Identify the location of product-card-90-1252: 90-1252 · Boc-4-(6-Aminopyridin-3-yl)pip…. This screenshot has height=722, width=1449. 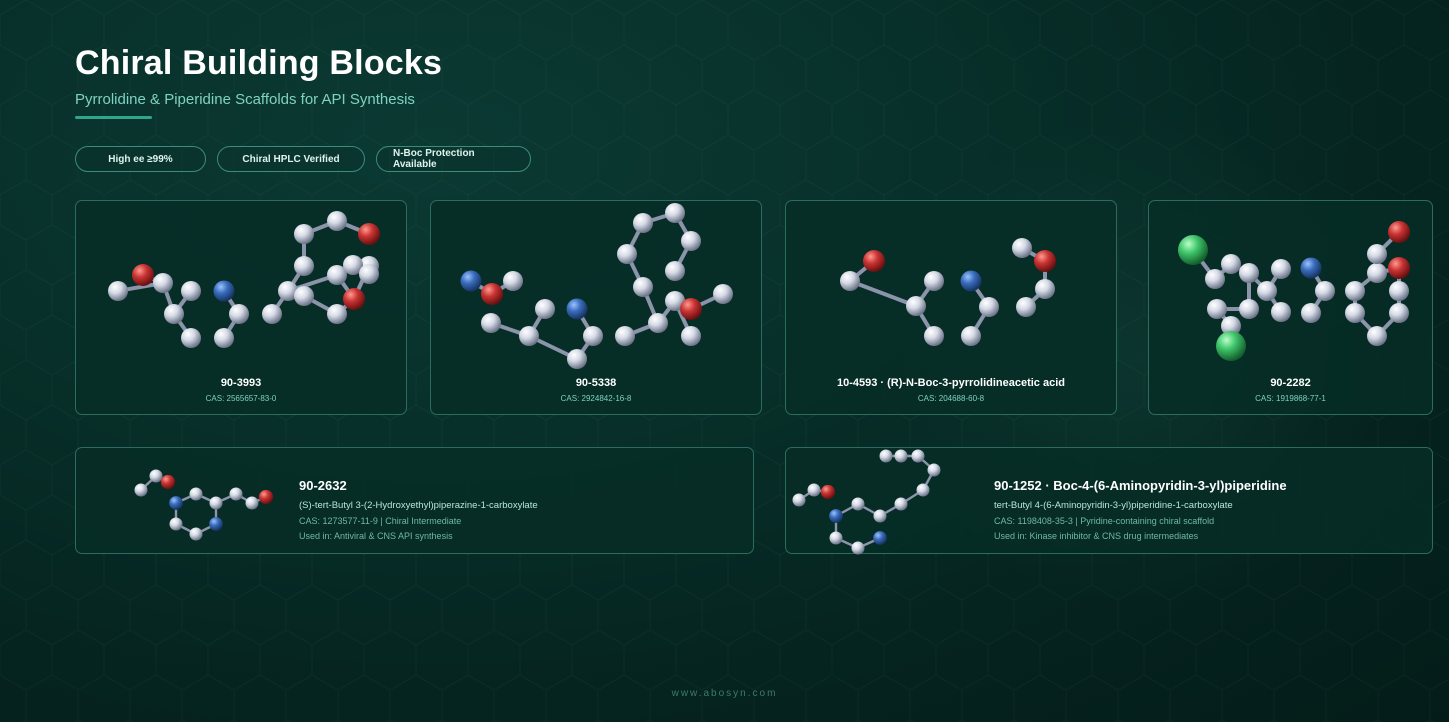
(1109, 501).